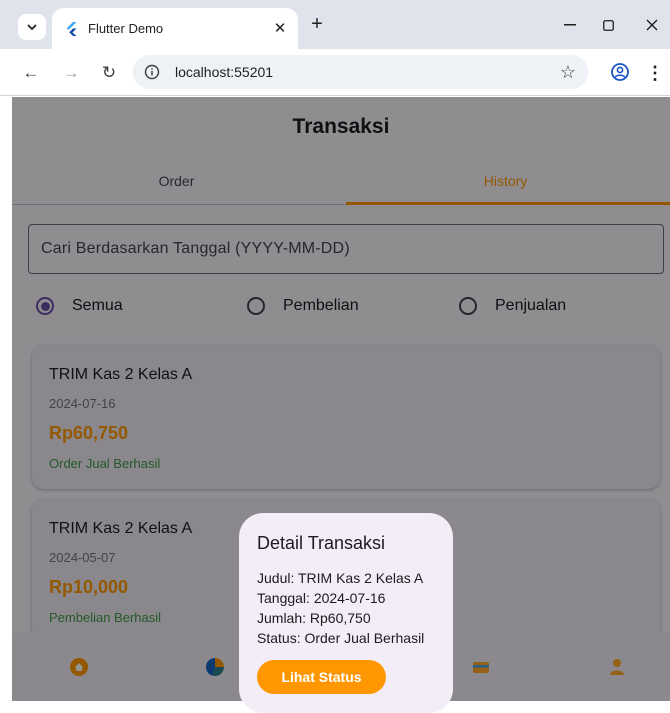 This screenshot has width=670, height=713. What do you see at coordinates (570, 25) in the screenshot?
I see `minimize-icon` at bounding box center [570, 25].